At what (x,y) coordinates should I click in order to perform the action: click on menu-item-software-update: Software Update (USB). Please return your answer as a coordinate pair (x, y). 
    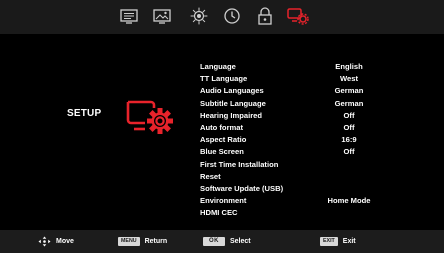
    Looking at the image, I should click on (290, 189).